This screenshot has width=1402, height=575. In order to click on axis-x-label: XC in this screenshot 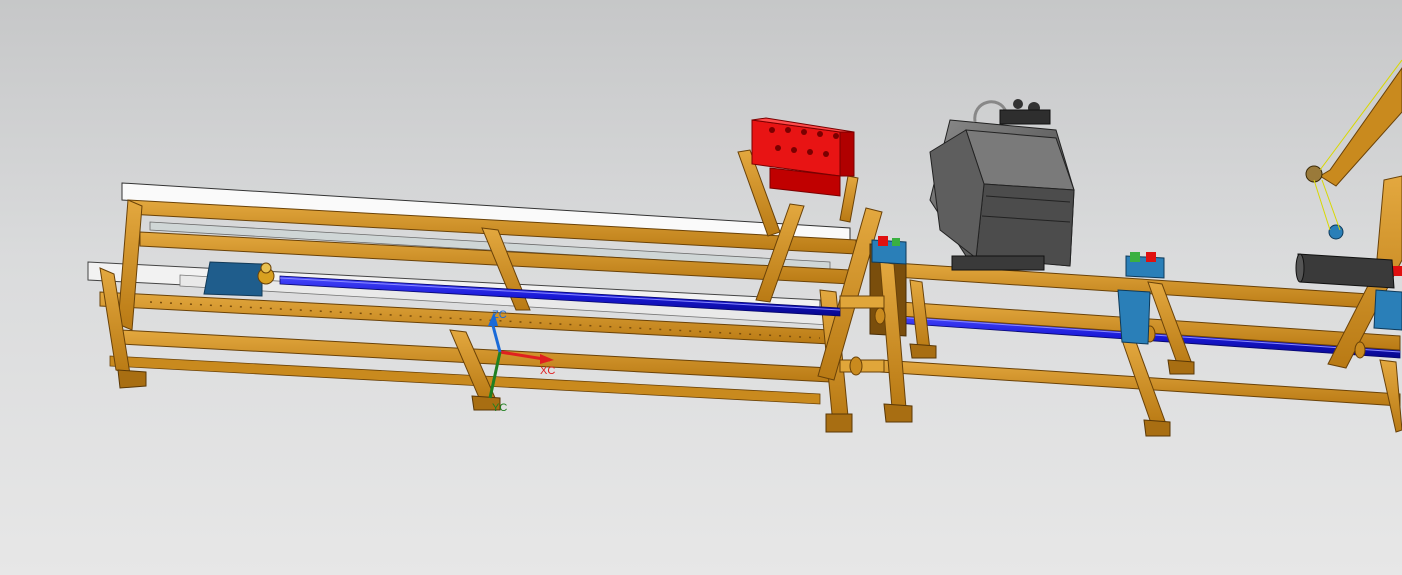, I will do `click(547, 371)`.